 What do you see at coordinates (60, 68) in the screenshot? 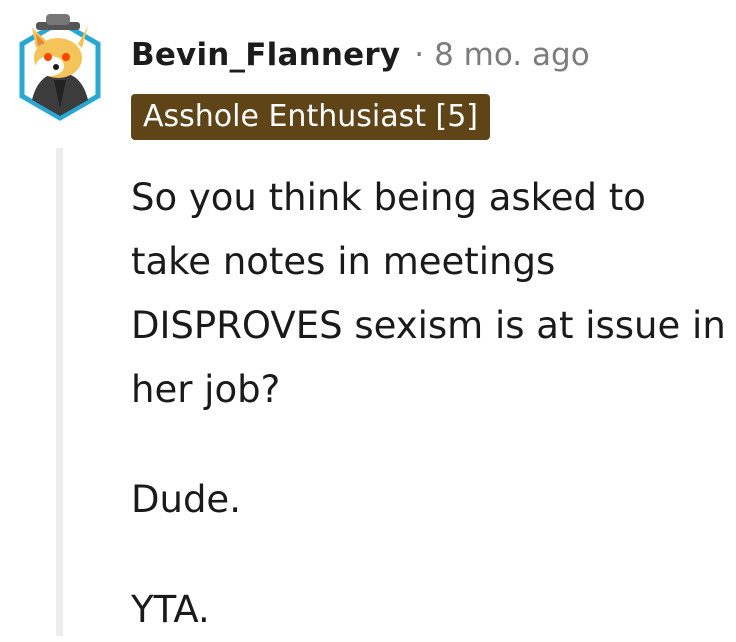
I see `user-avatar-icon` at bounding box center [60, 68].